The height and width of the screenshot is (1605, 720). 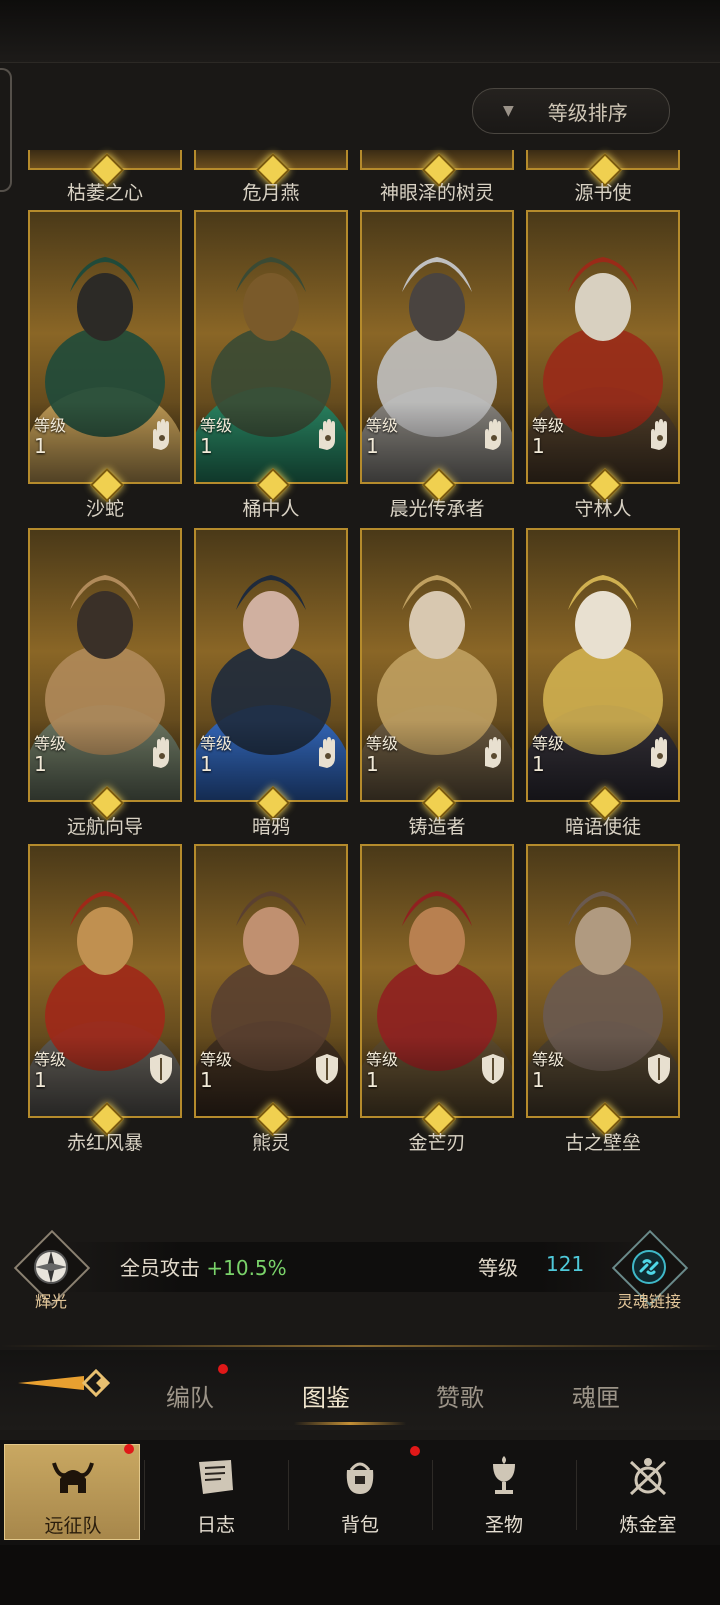 What do you see at coordinates (360, 1346) in the screenshot?
I see `section-divider` at bounding box center [360, 1346].